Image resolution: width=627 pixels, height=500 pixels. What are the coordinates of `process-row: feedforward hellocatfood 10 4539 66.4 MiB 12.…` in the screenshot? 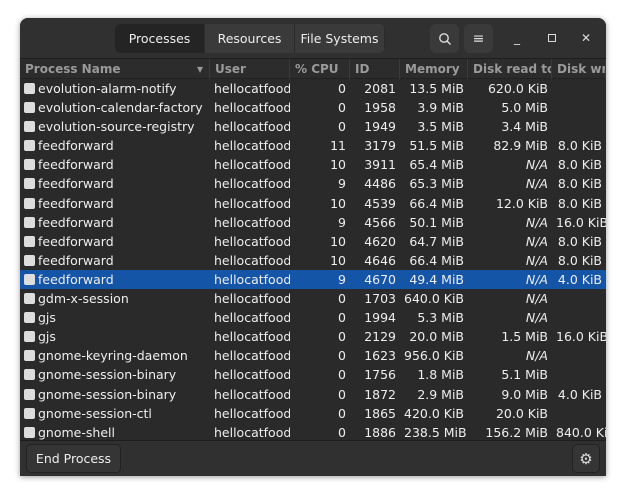 It's located at (313, 203).